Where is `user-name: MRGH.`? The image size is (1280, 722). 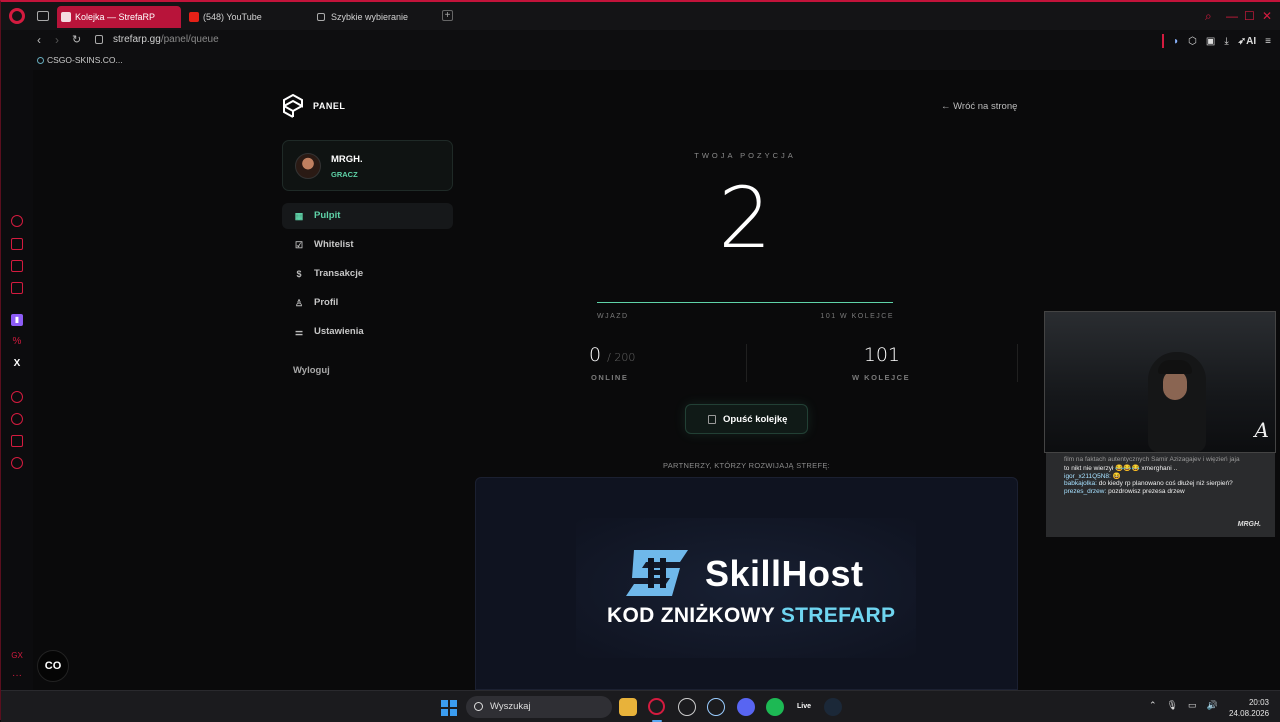
user-name: MRGH. is located at coordinates (347, 159).